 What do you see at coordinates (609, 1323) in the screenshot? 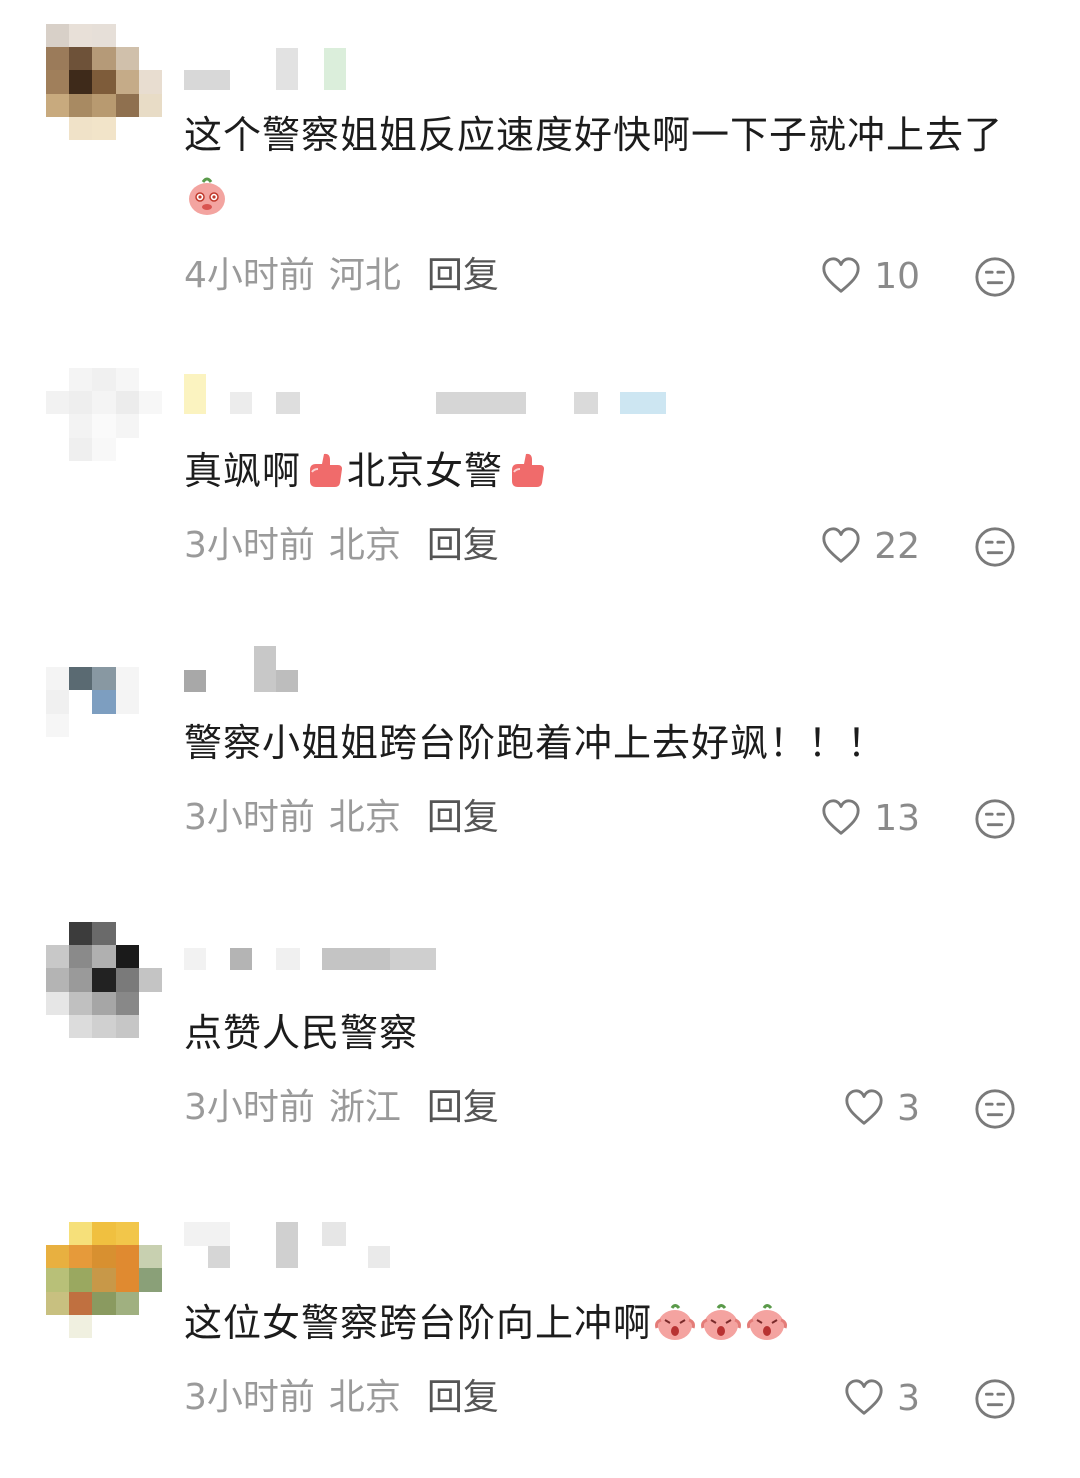
I see `comment-text: 这位女警察跨台阶向上冲啊` at bounding box center [609, 1323].